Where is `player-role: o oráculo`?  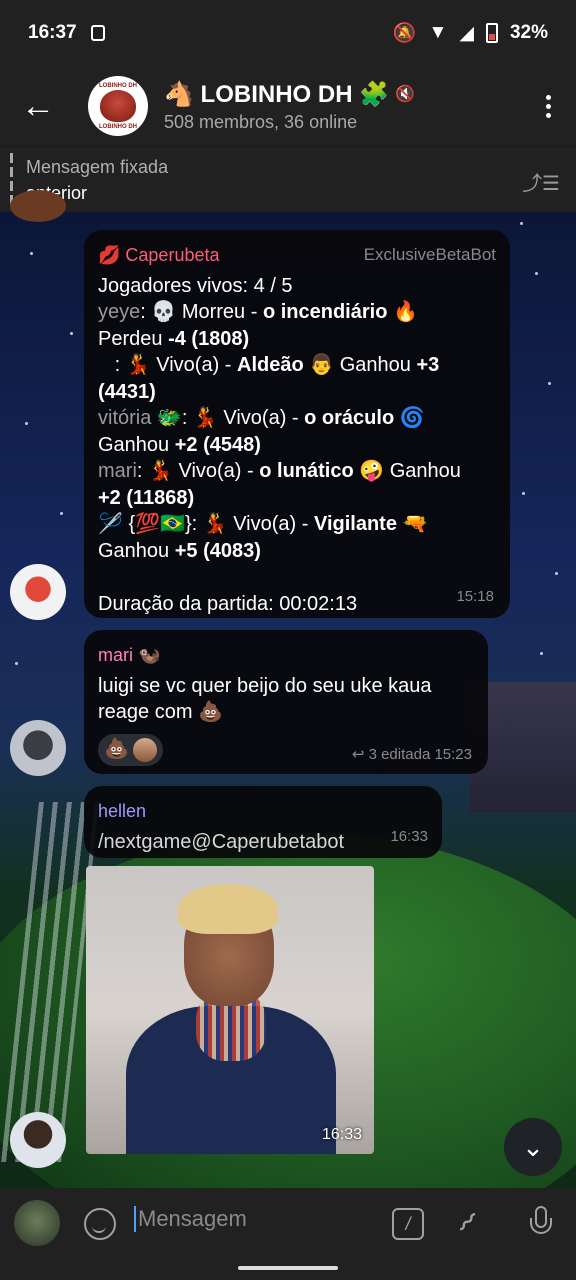 player-role: o oráculo is located at coordinates (349, 418).